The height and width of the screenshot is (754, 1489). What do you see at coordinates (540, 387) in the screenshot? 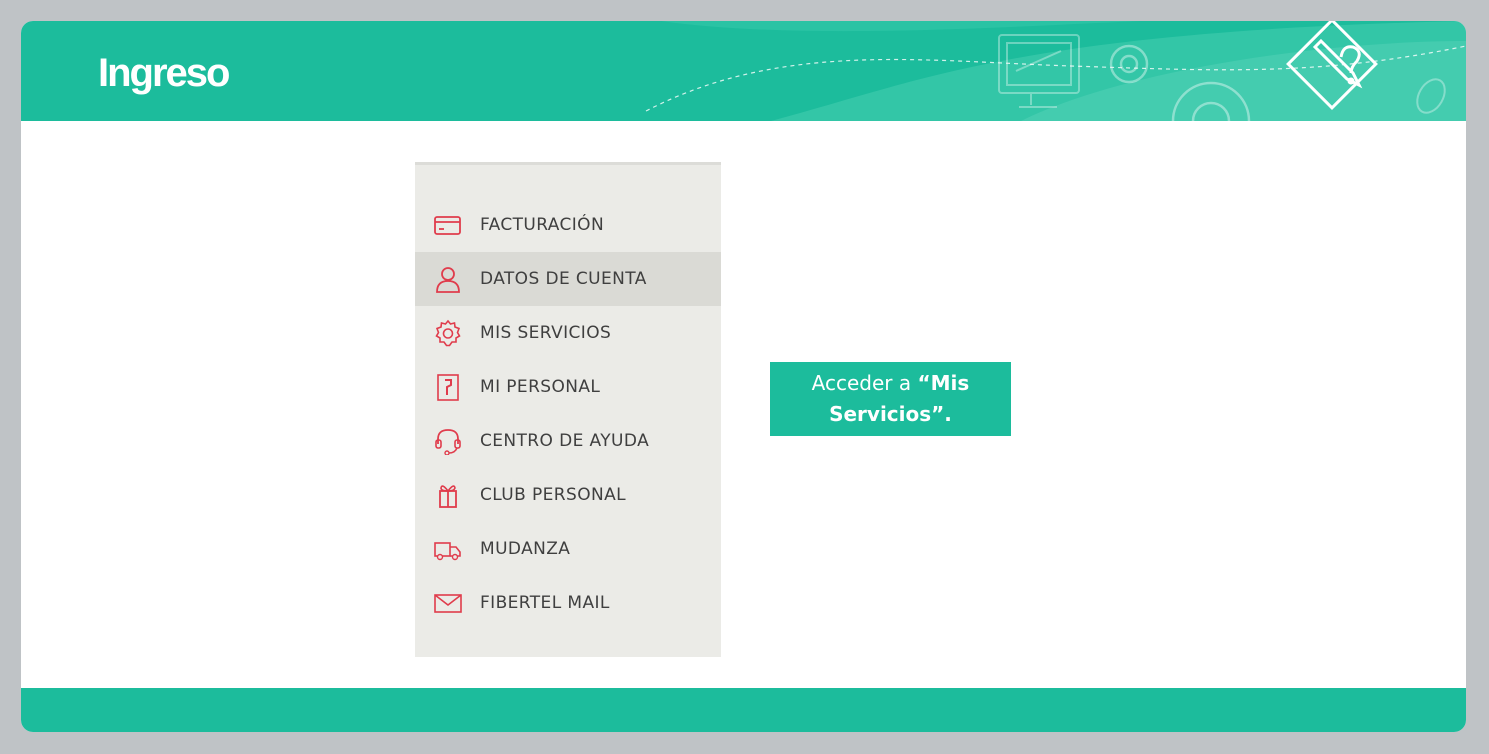
I see `menu-item-label: MI PERSONAL` at bounding box center [540, 387].